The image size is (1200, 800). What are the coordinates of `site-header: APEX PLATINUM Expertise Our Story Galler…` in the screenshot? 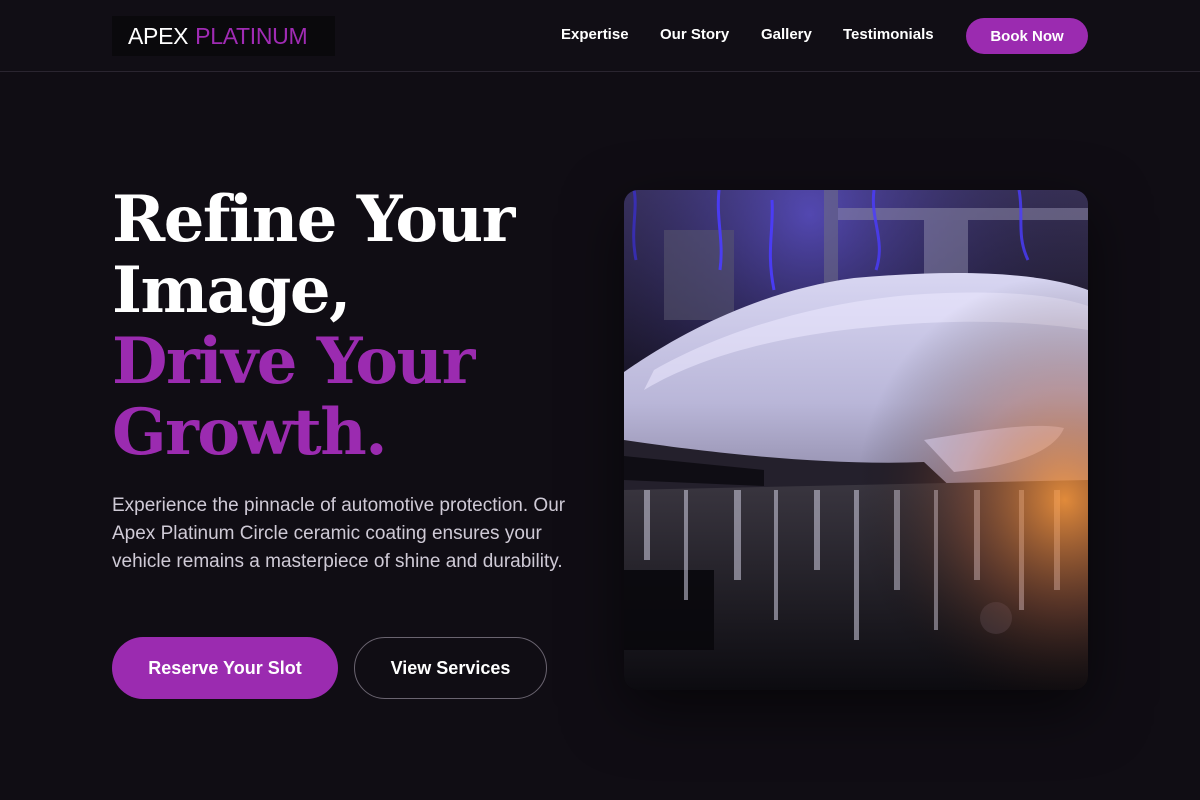 It's located at (600, 36).